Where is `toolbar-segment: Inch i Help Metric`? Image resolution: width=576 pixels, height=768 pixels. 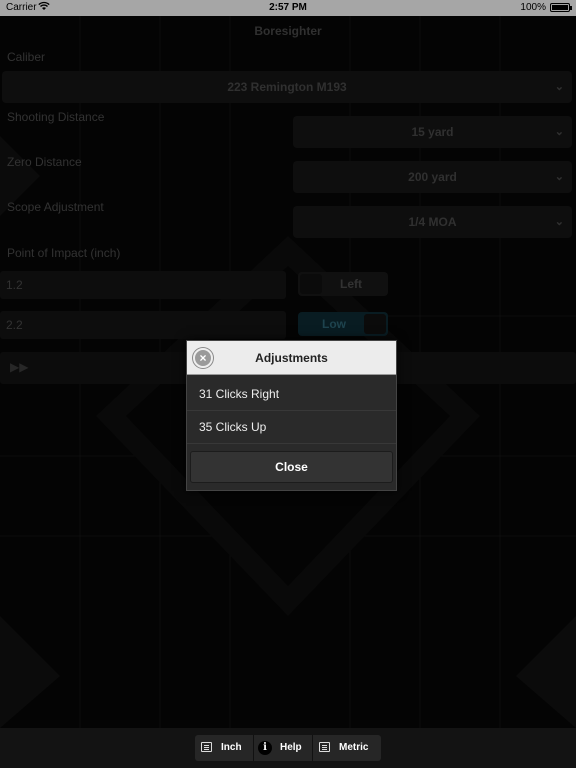 toolbar-segment: Inch i Help Metric is located at coordinates (288, 748).